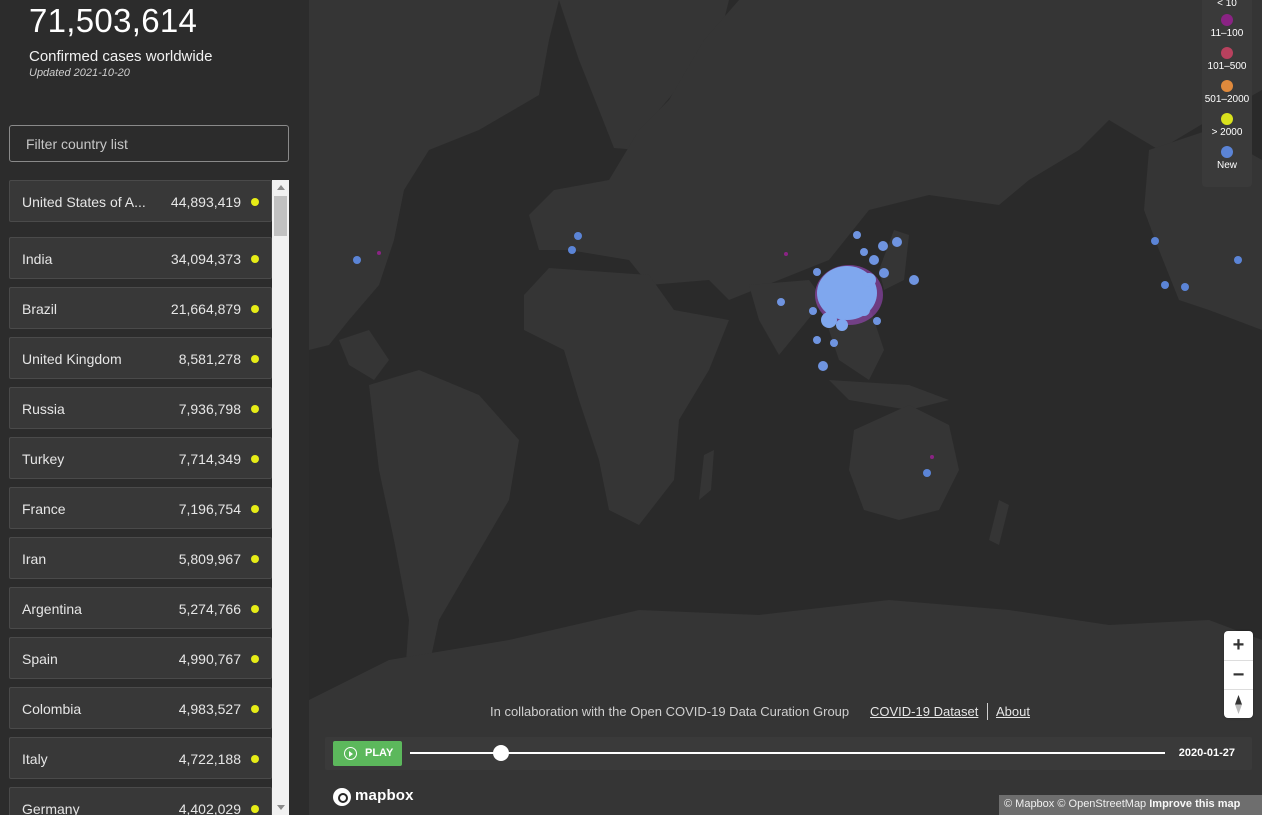 This screenshot has height=815, width=1262. Describe the element at coordinates (140, 508) in the screenshot. I see `country-row: France 7,196,754` at that location.